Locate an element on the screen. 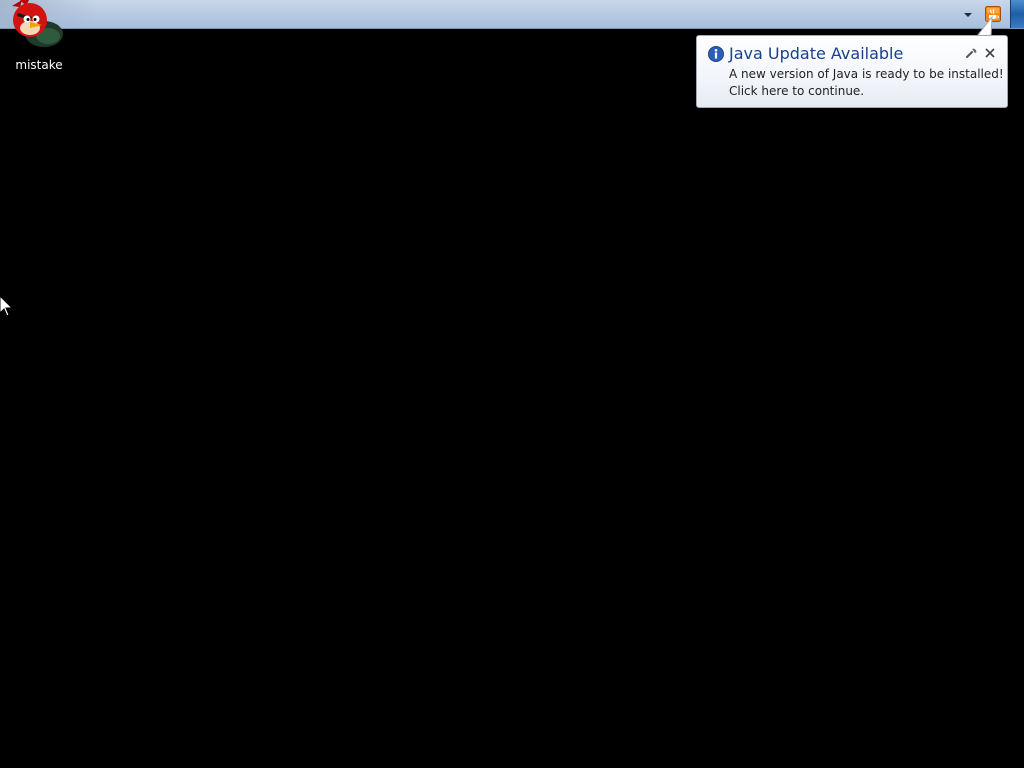  wrench-icon is located at coordinates (971, 53).